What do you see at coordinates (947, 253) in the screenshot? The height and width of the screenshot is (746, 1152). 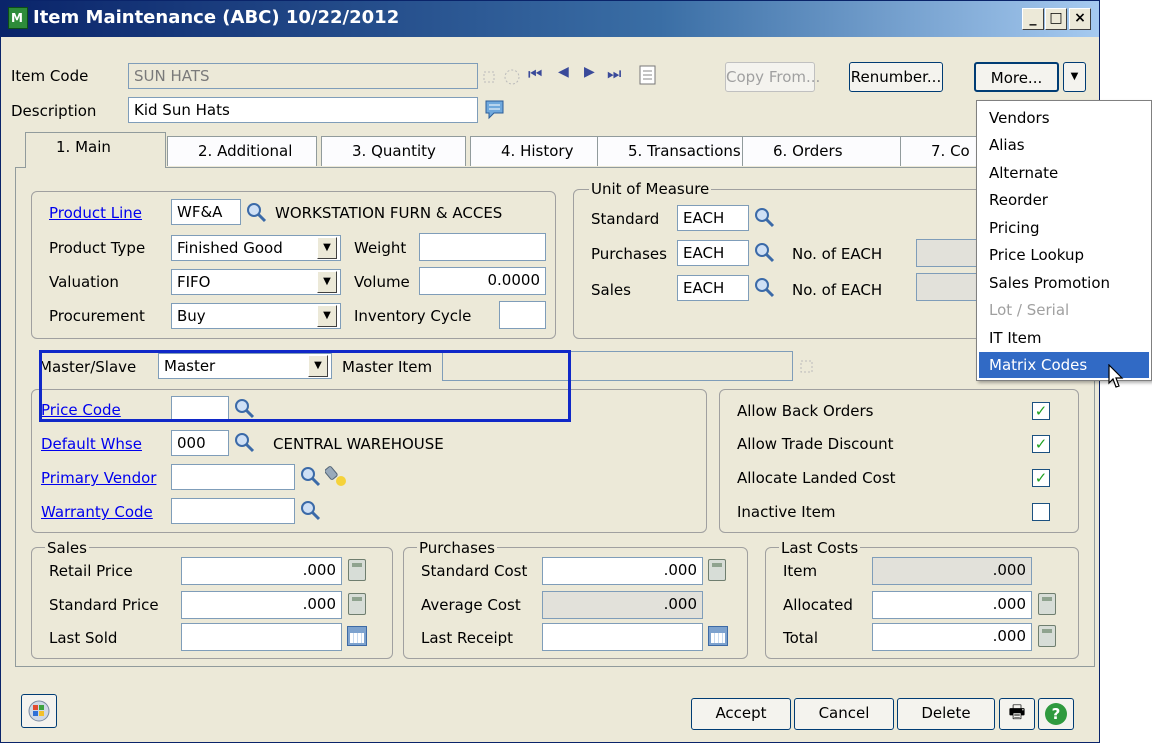 I see `purchases-conversion-field` at bounding box center [947, 253].